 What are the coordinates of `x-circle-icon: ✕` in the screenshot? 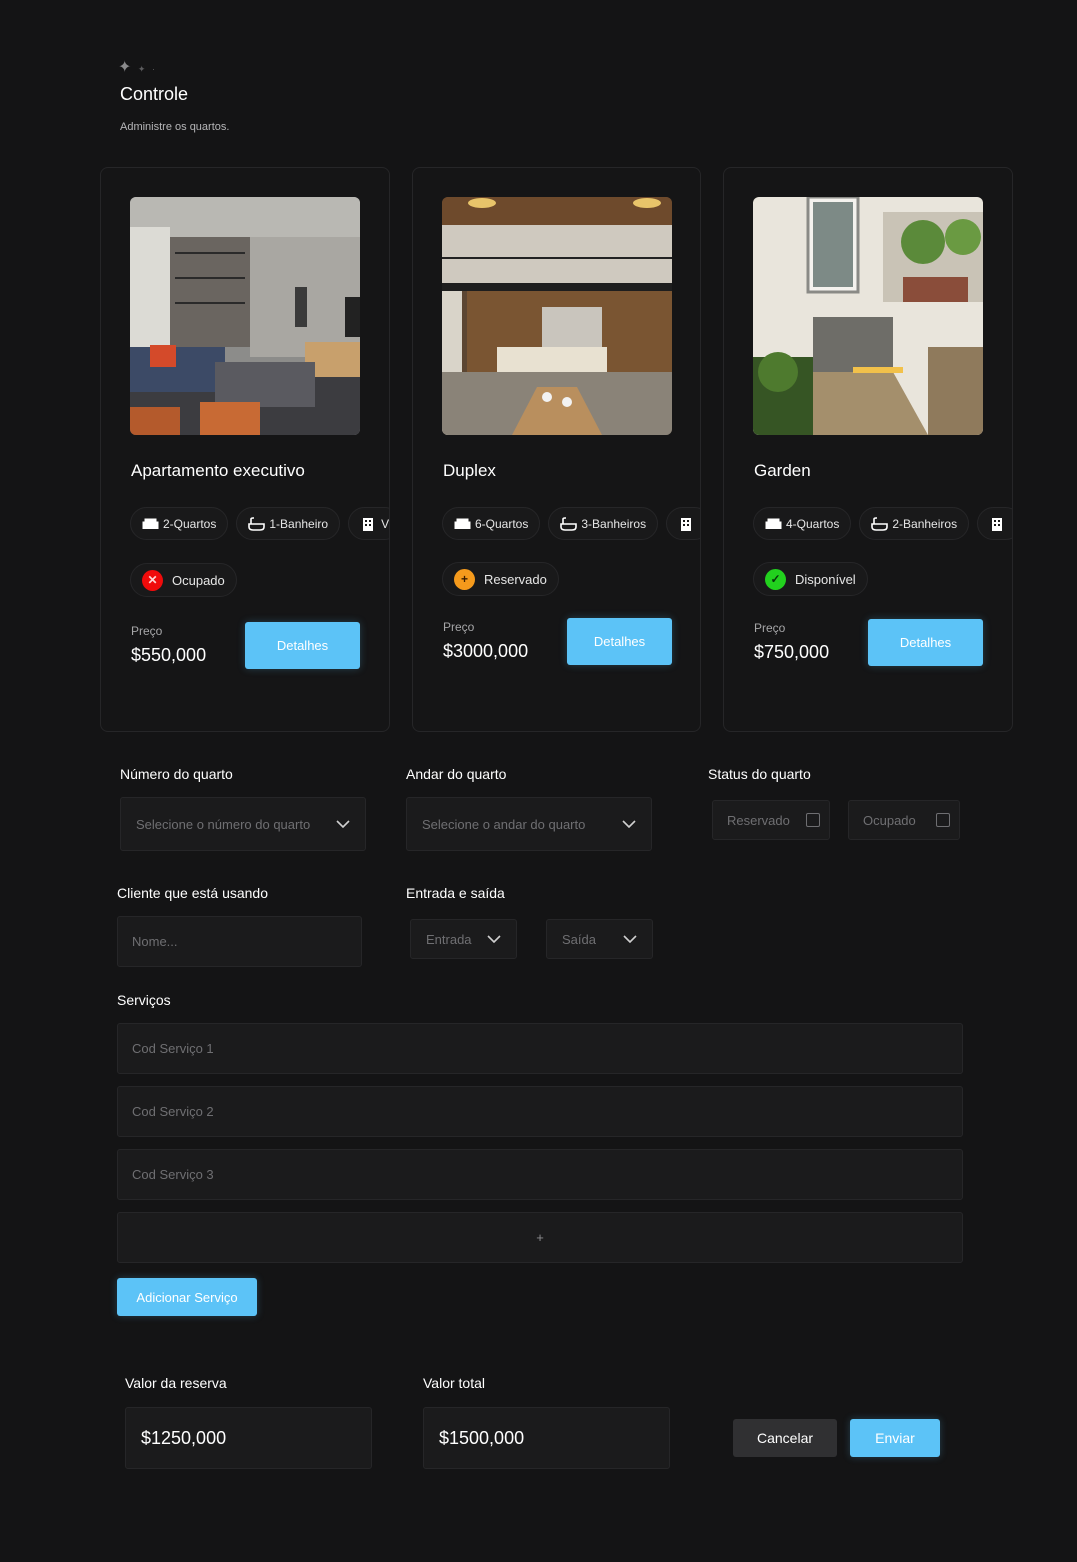 It's located at (152, 580).